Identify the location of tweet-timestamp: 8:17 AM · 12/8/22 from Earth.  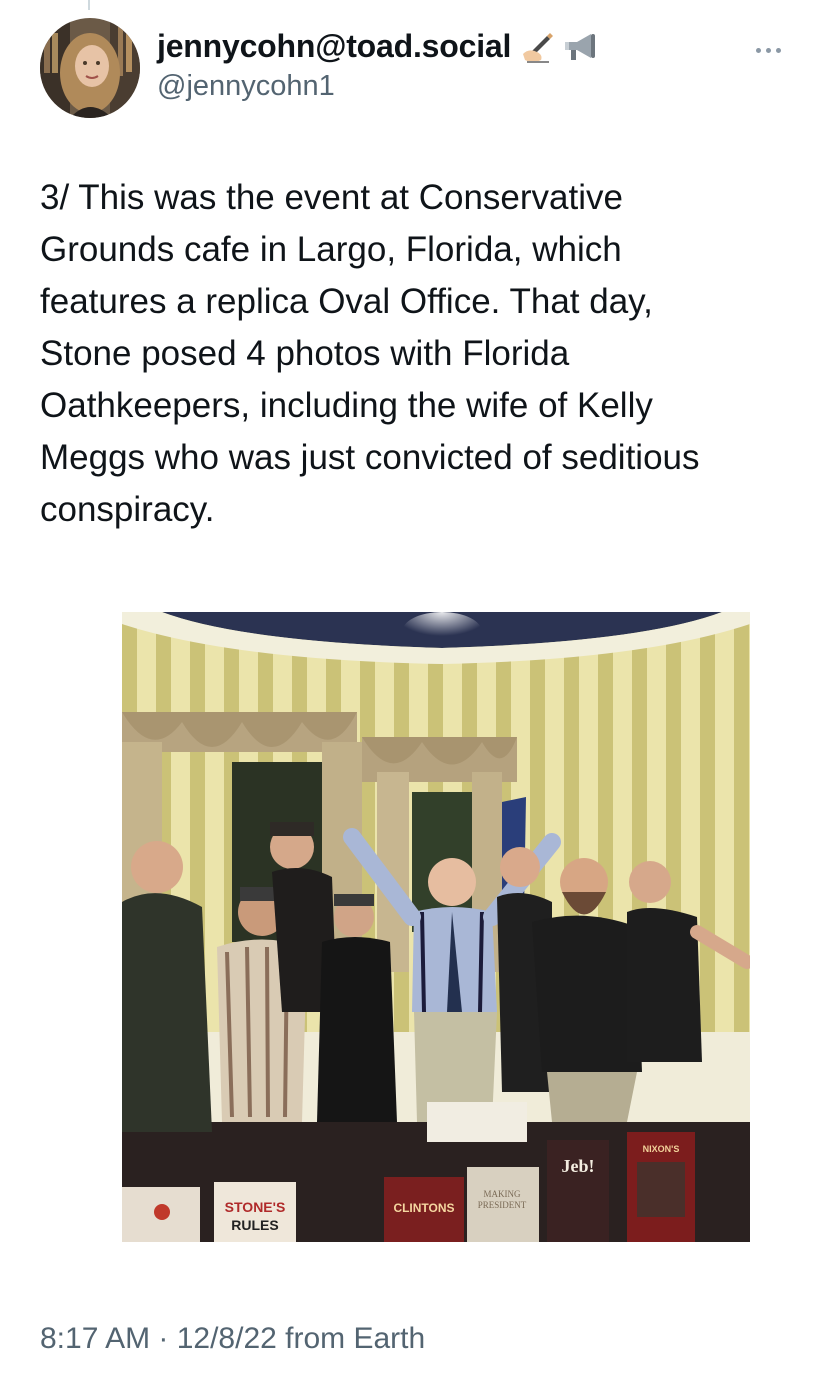
(232, 1339).